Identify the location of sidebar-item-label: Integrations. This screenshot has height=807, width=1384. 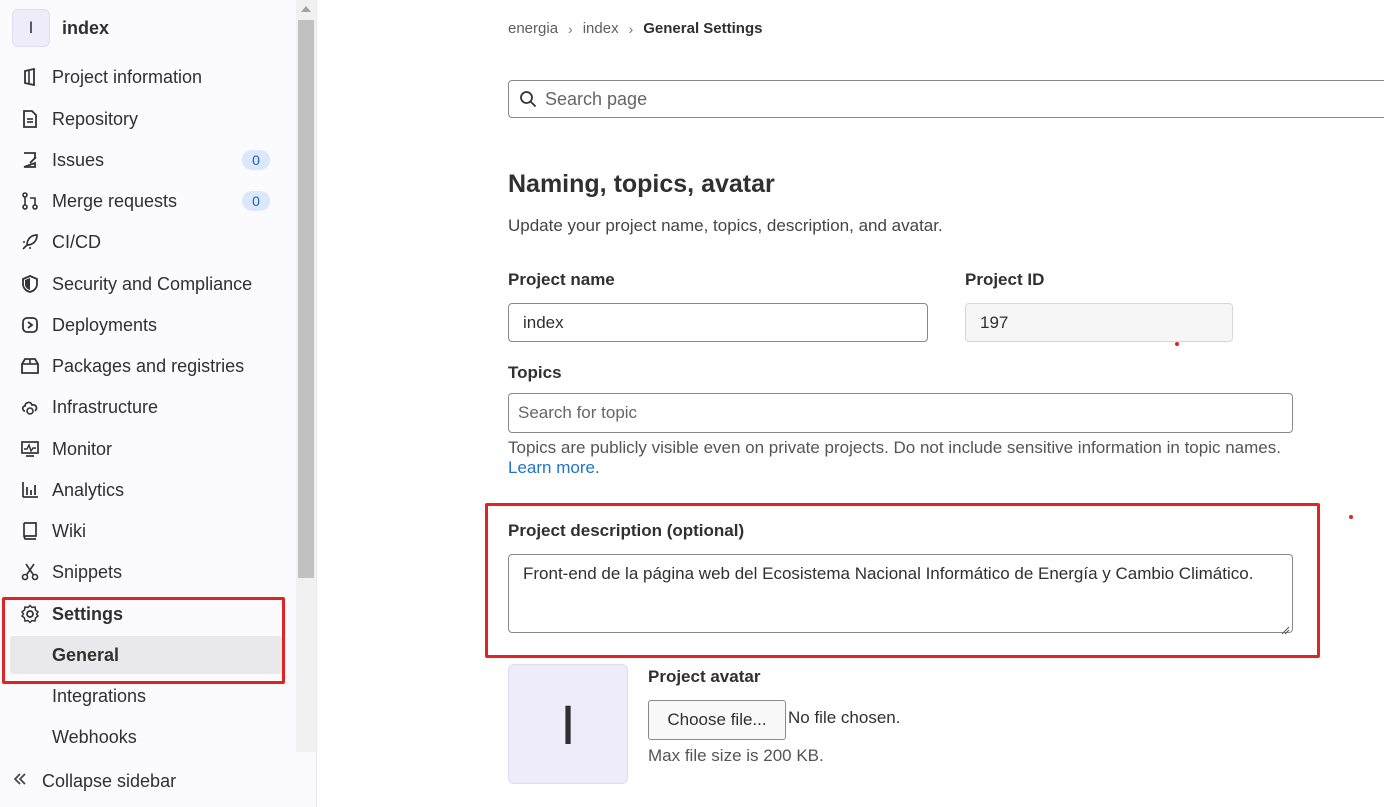
(99, 695).